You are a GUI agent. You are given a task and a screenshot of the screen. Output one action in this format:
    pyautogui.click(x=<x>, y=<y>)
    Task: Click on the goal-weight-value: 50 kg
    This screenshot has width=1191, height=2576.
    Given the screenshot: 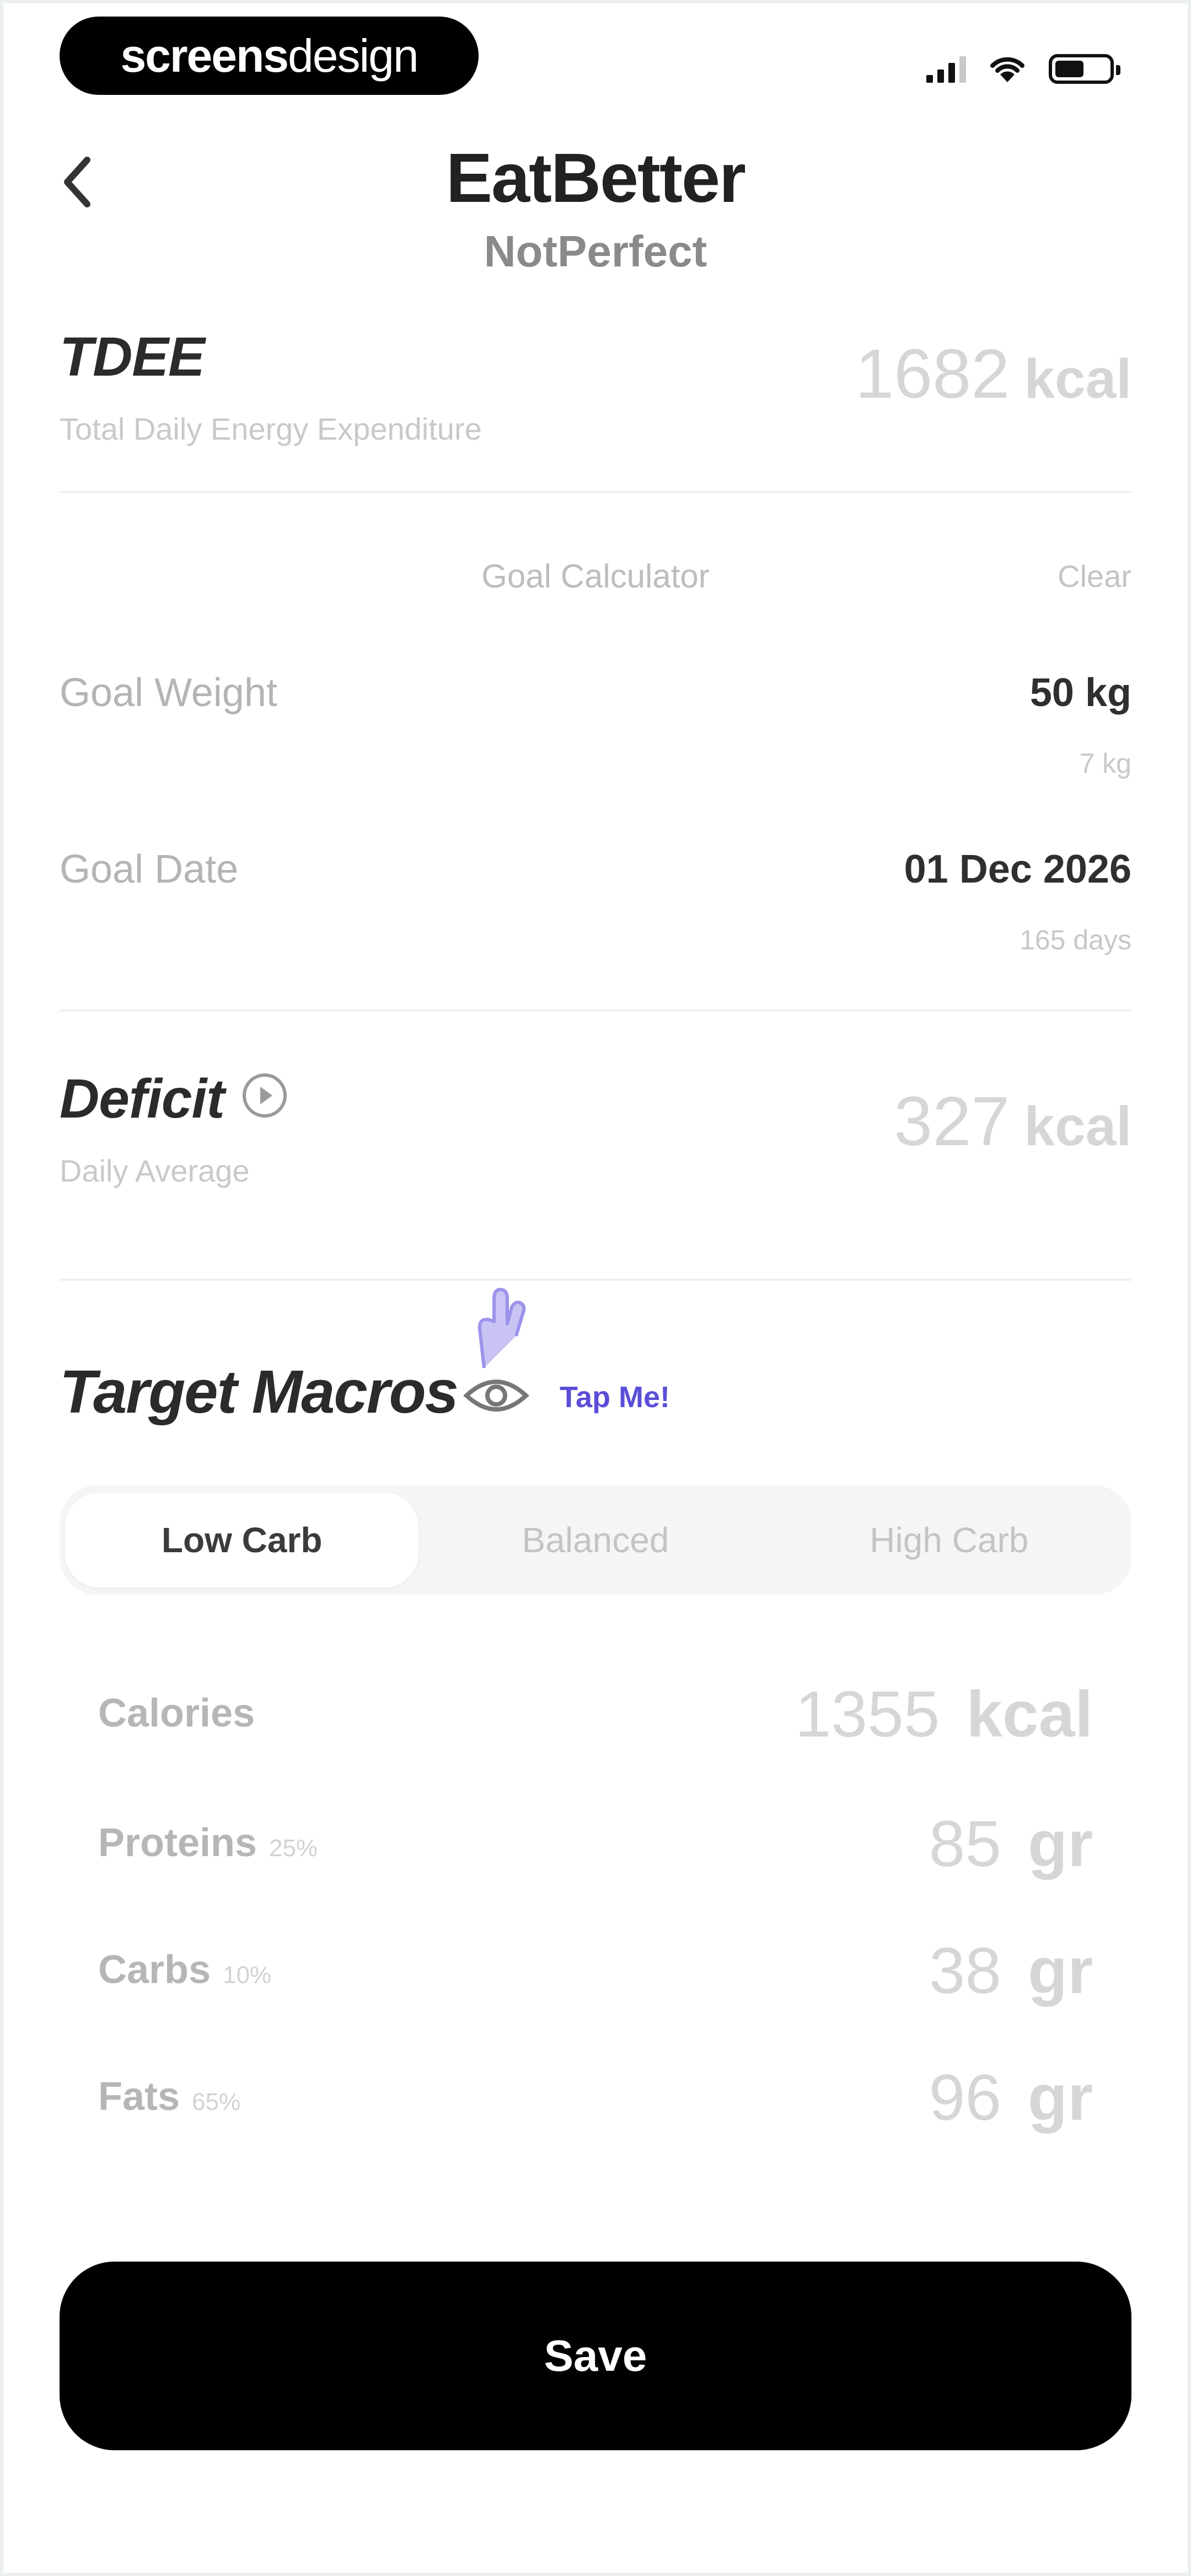 What is the action you would take?
    pyautogui.click(x=1080, y=692)
    